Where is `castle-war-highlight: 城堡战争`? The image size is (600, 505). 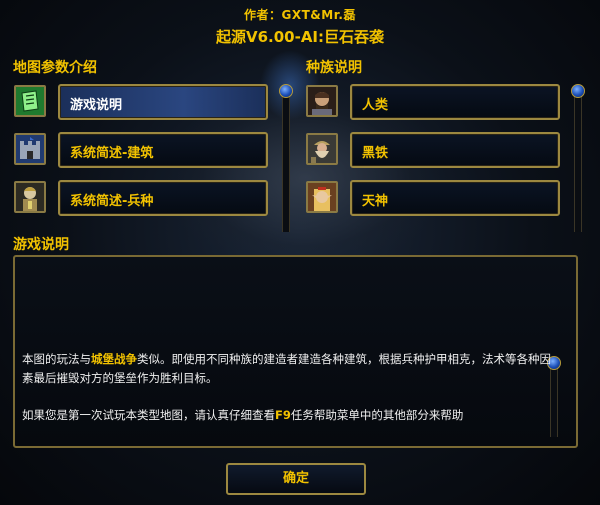
castle-war-highlight: 城堡战争 is located at coordinates (114, 359).